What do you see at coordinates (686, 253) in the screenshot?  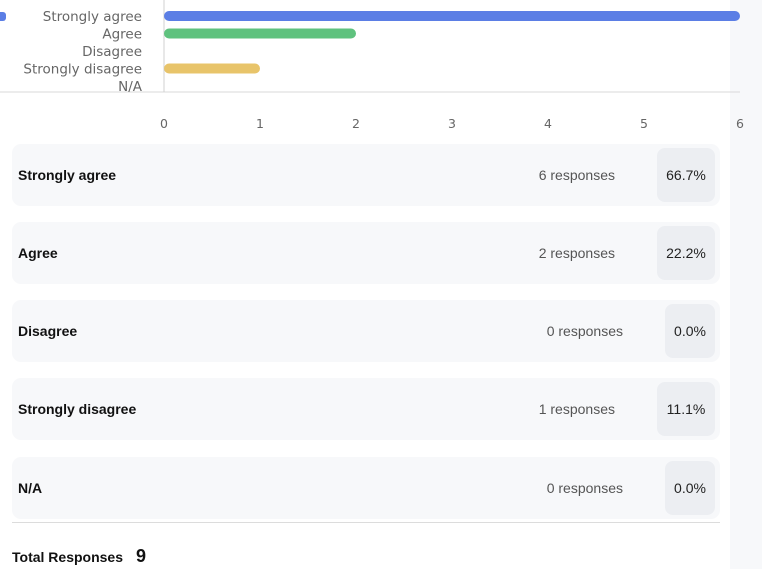 I see `percent-badge: 22.2%` at bounding box center [686, 253].